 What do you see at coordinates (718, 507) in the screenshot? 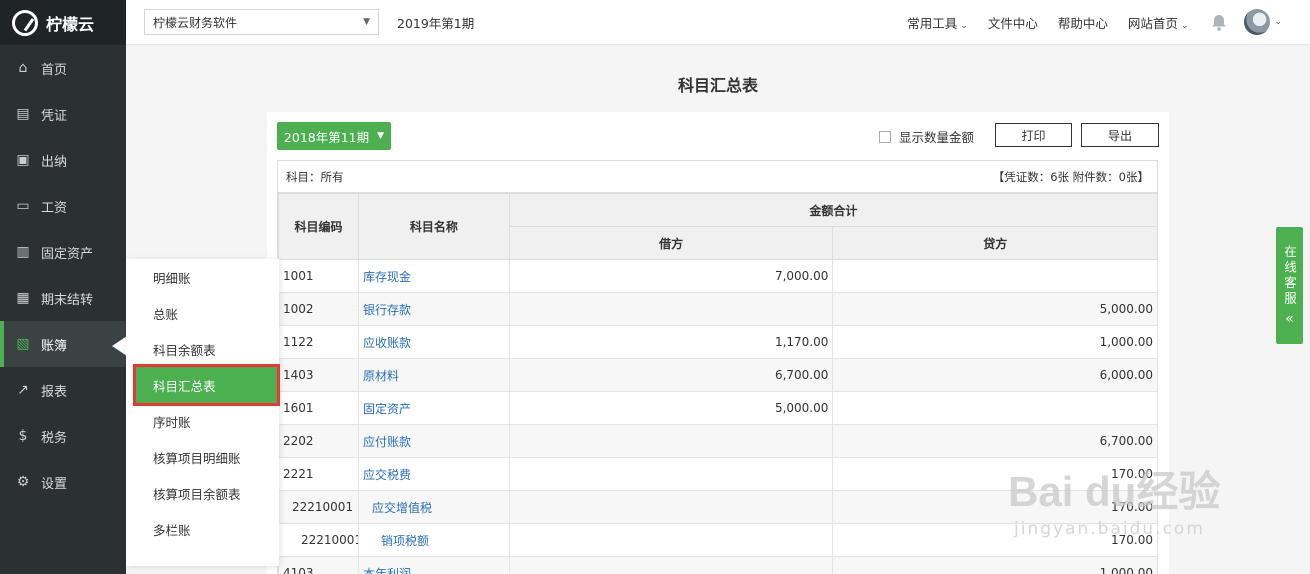
I see `table-row: 22210001 应交增值税 170.00` at bounding box center [718, 507].